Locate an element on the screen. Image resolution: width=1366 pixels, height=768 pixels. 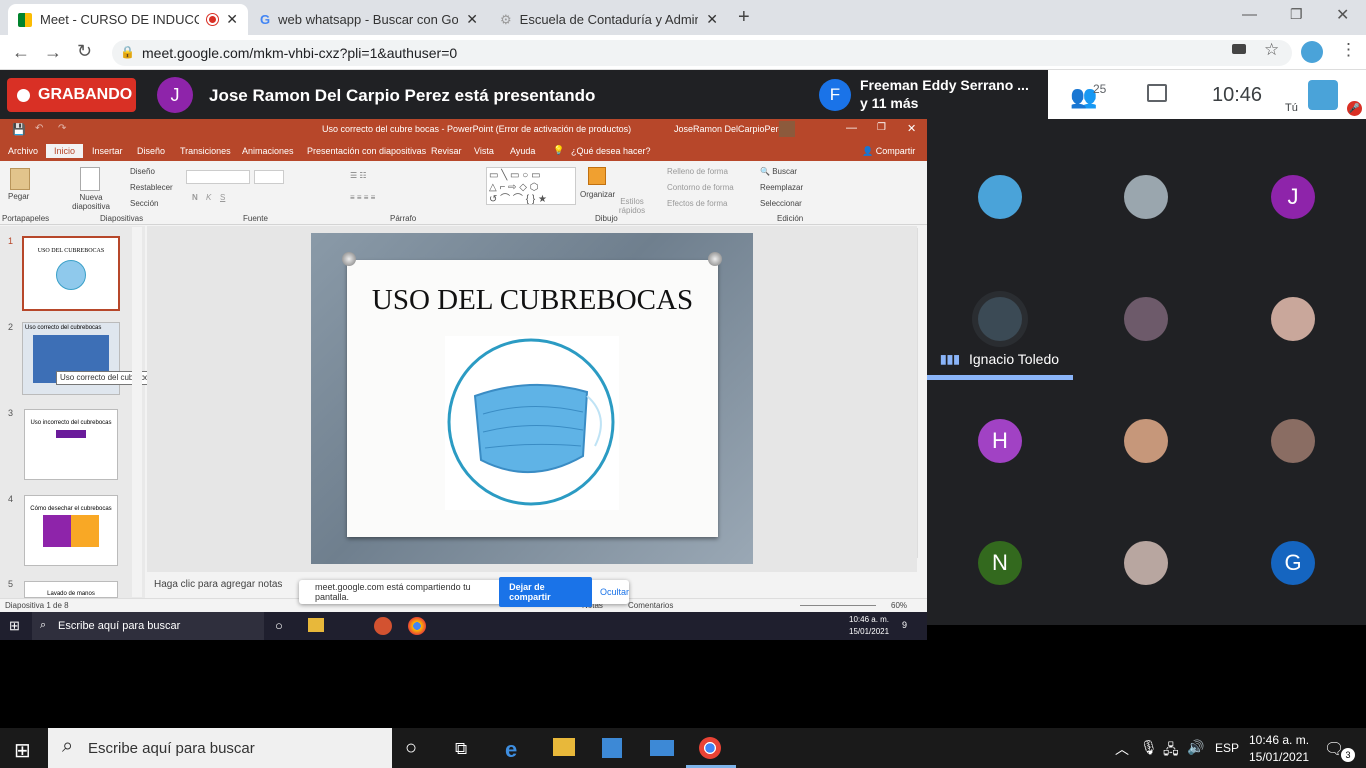
stop-sharing-button: Dejar de compartir is located at coordinates (545, 592).